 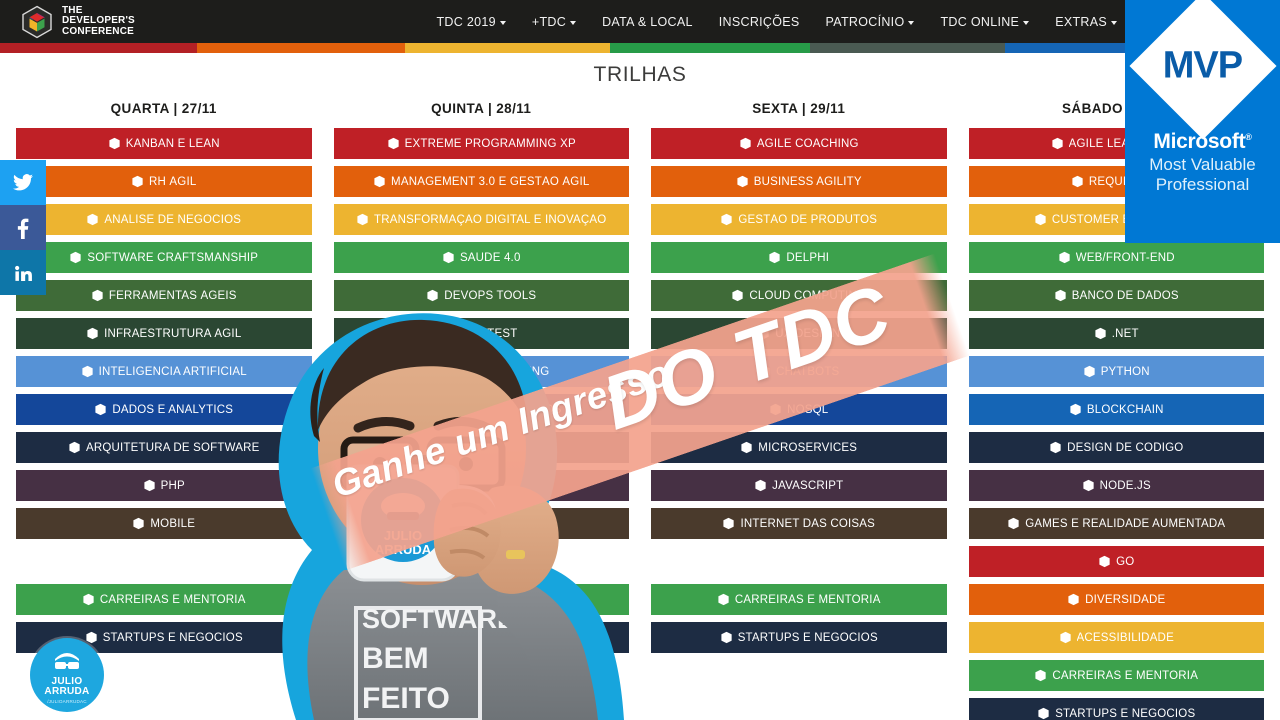 What do you see at coordinates (759, 22) in the screenshot?
I see `nav-item-inscri-es: INSCRIÇÕES` at bounding box center [759, 22].